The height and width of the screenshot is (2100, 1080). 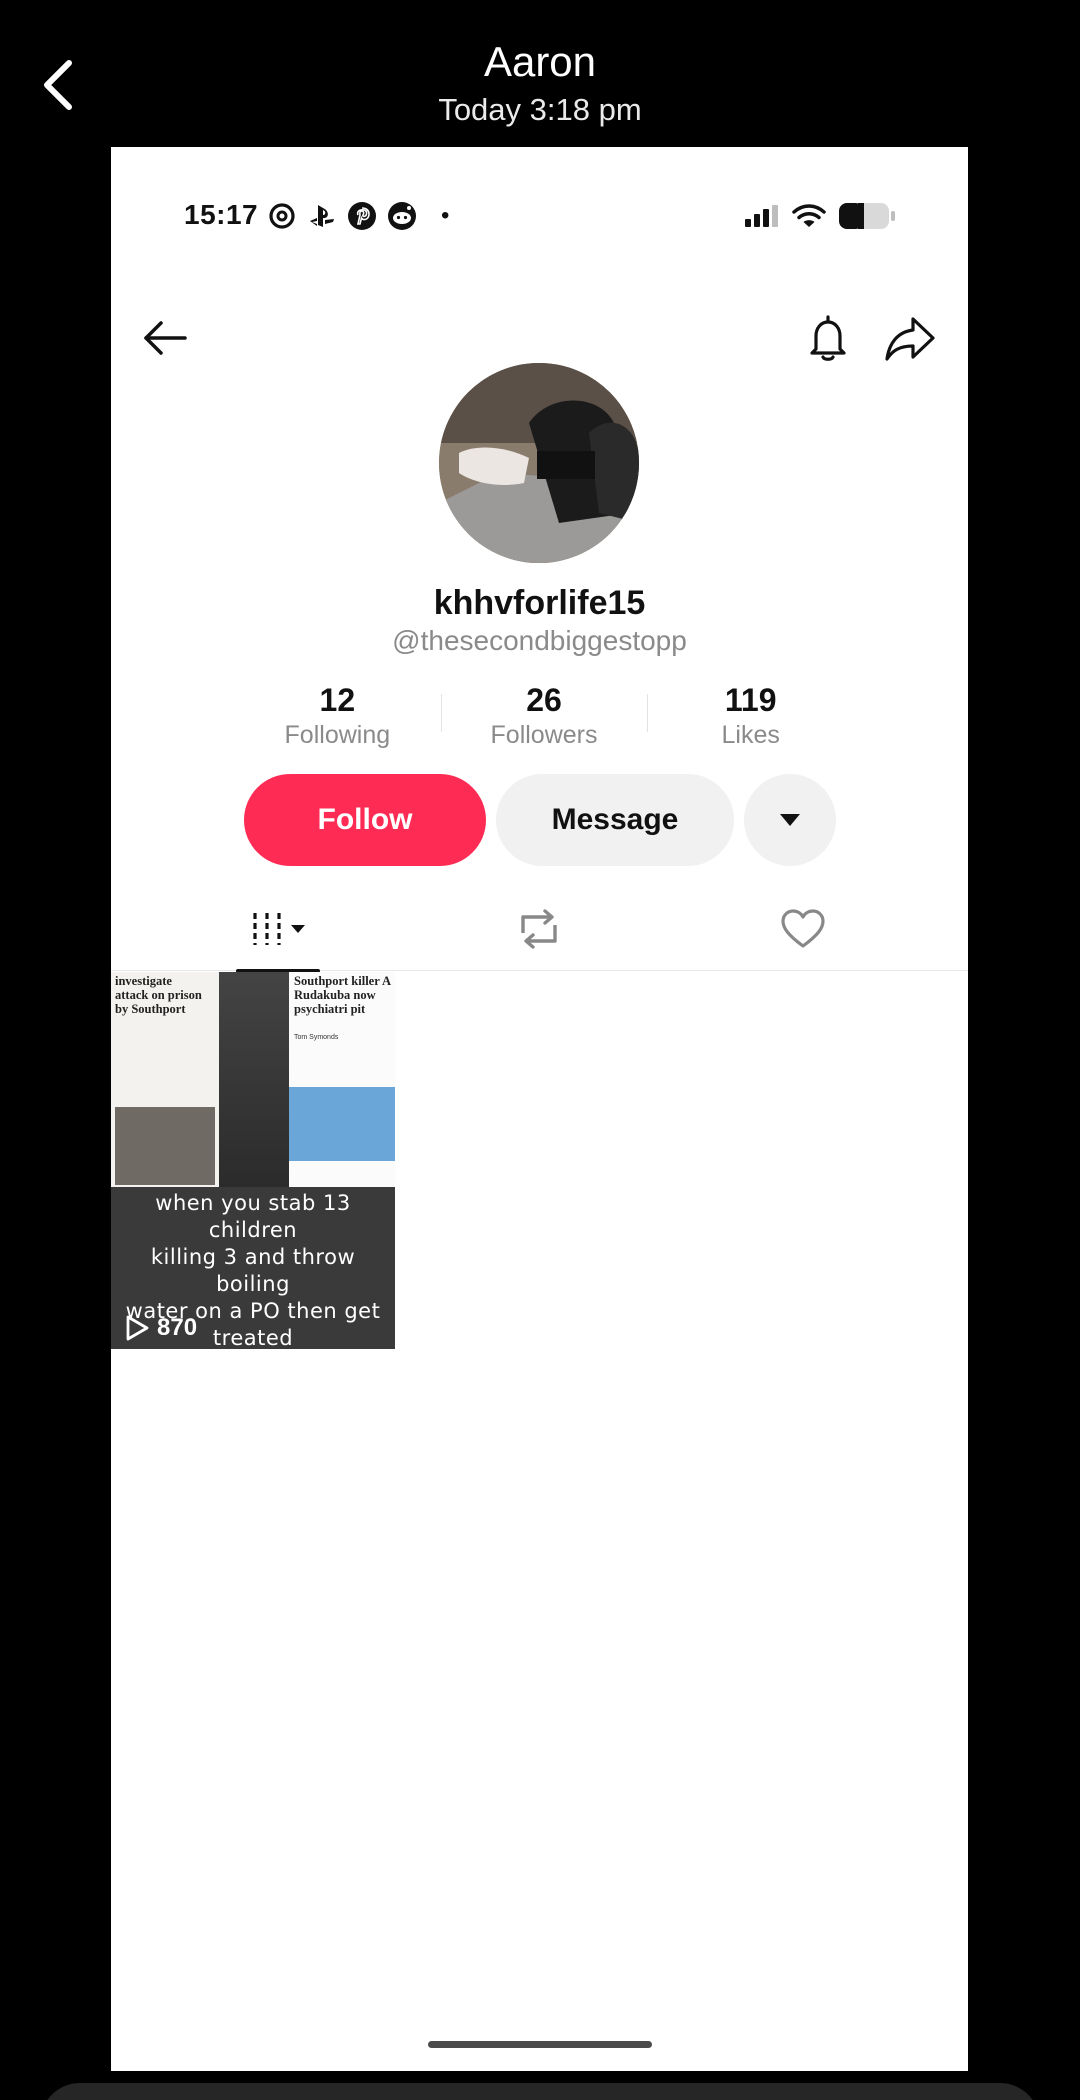 What do you see at coordinates (337, 700) in the screenshot?
I see `stat-value: 12` at bounding box center [337, 700].